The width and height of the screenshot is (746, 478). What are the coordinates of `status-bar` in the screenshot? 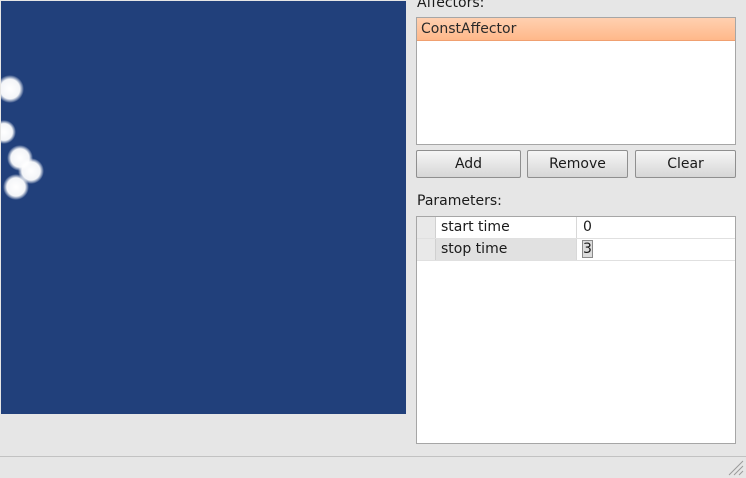 It's located at (373, 467).